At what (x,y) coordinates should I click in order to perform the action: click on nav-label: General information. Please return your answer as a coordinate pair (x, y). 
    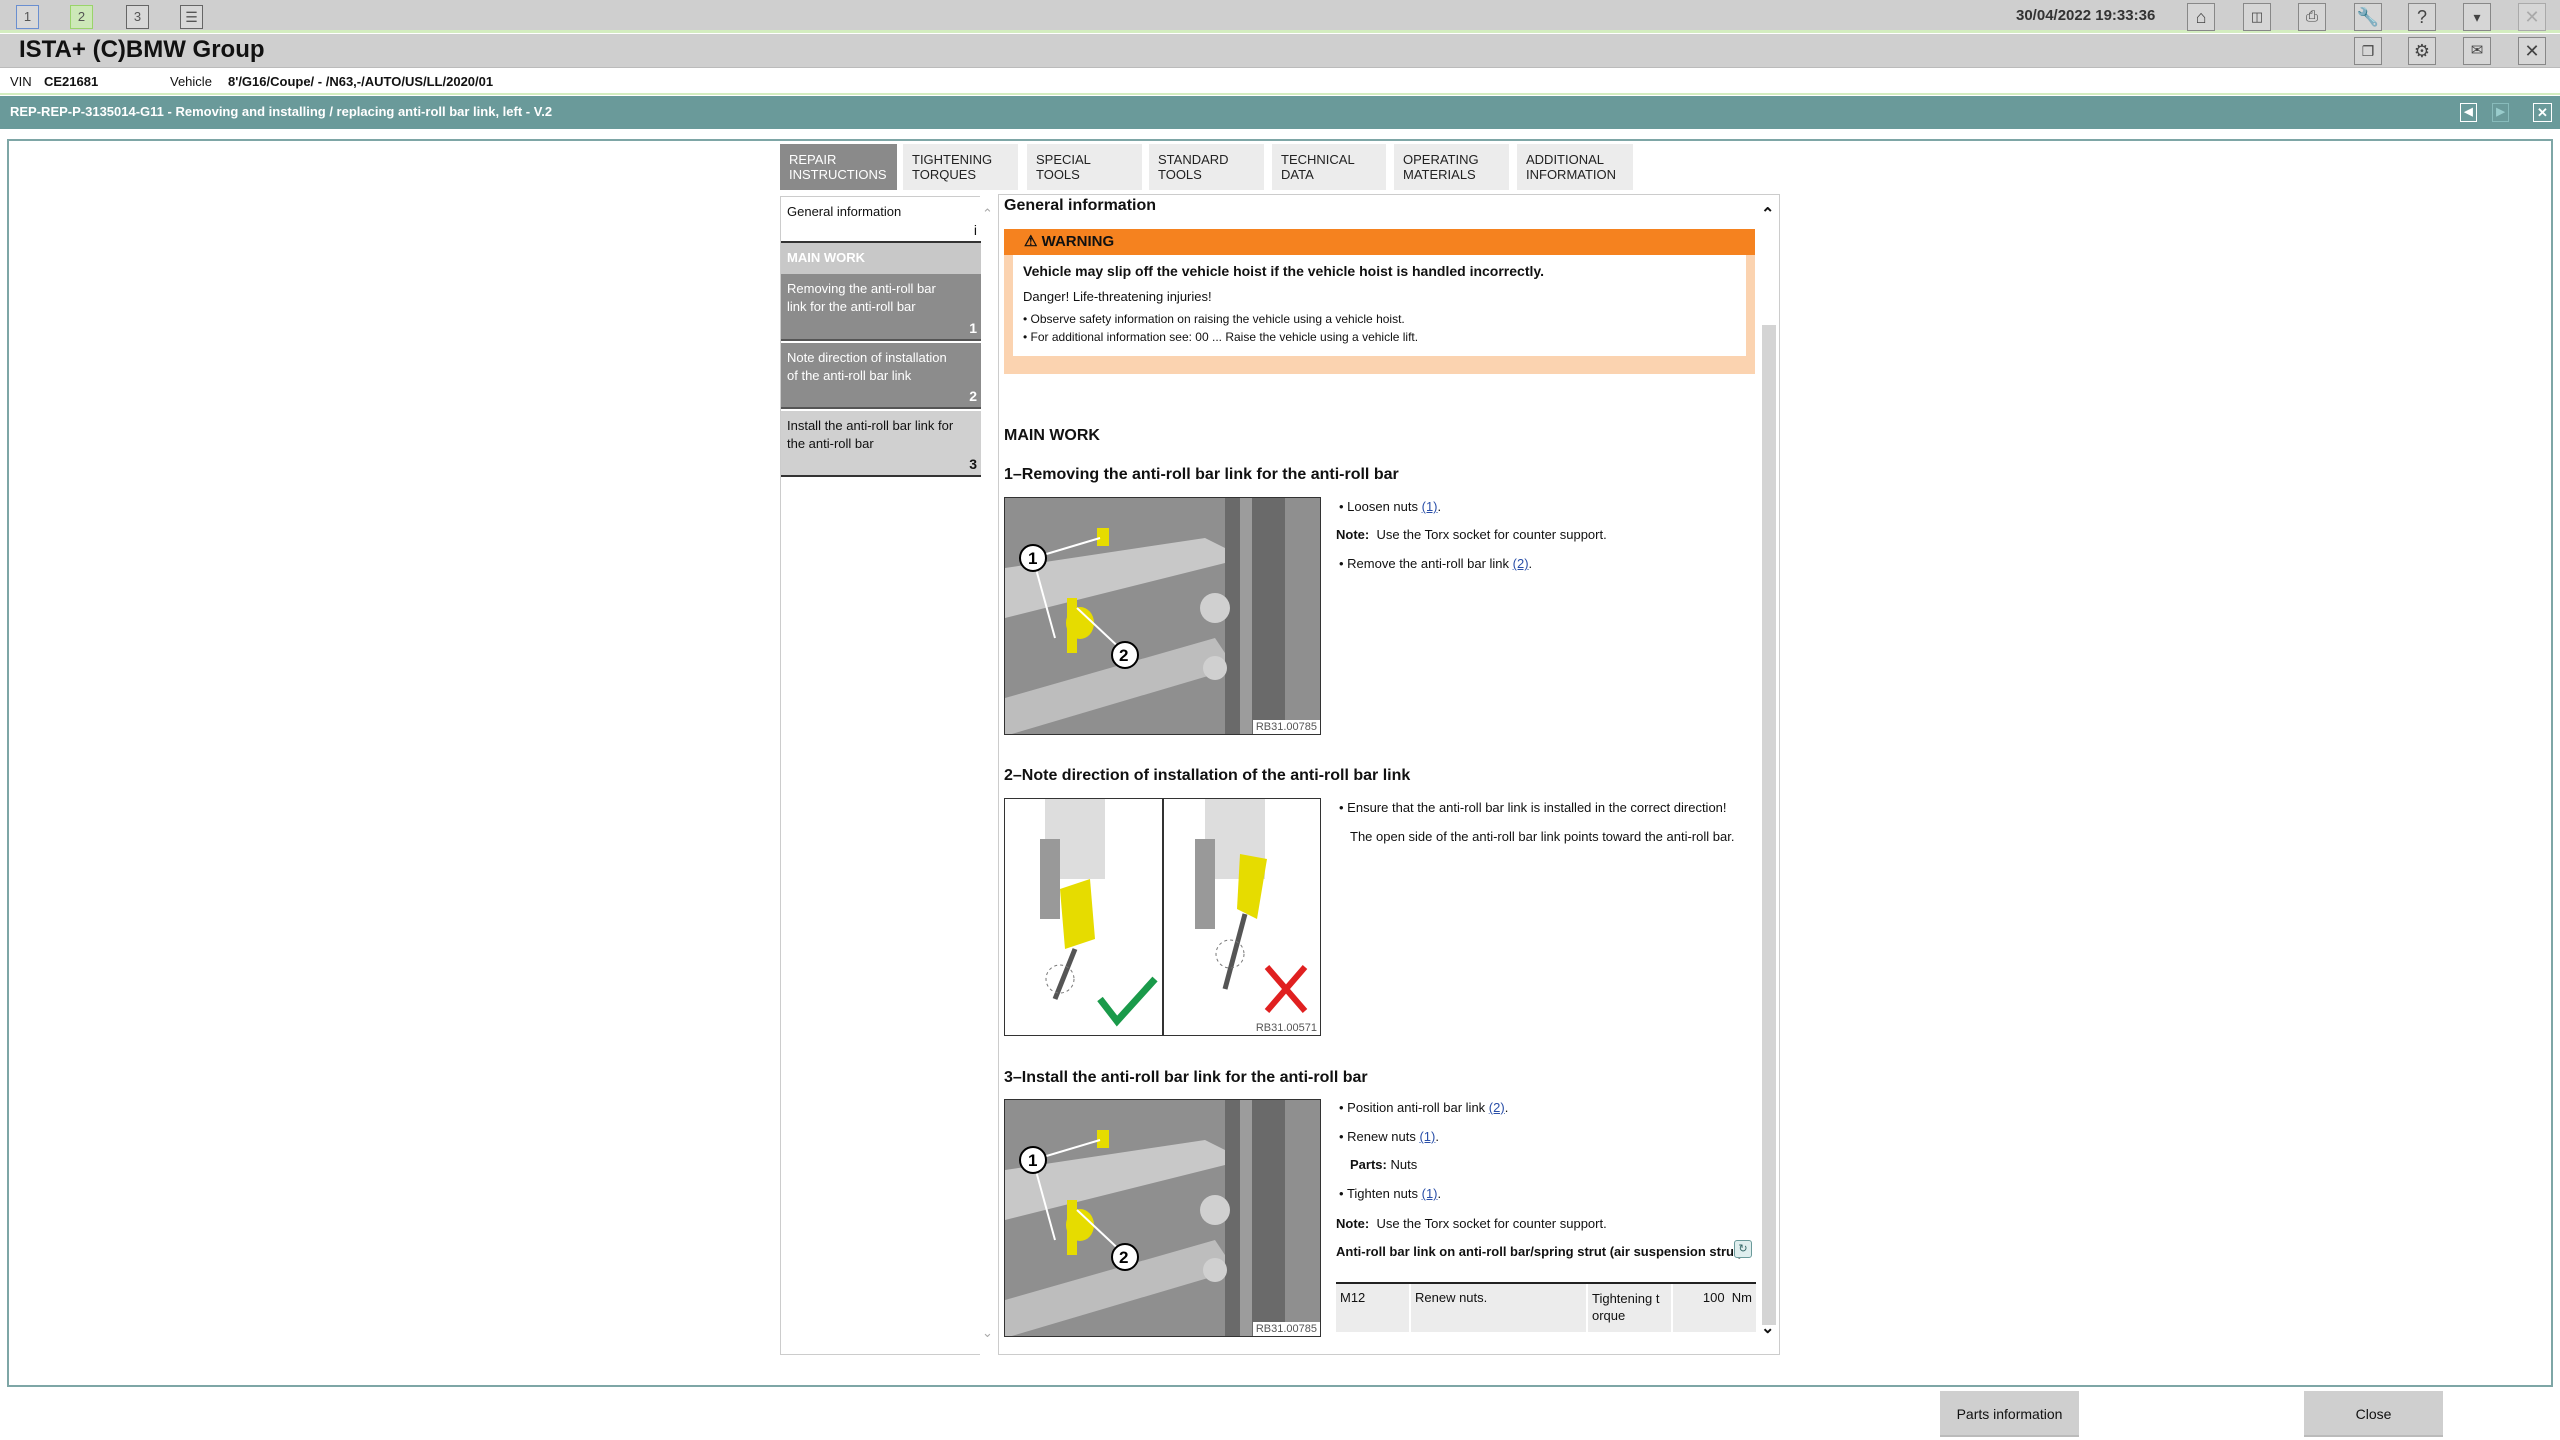
    Looking at the image, I should click on (844, 211).